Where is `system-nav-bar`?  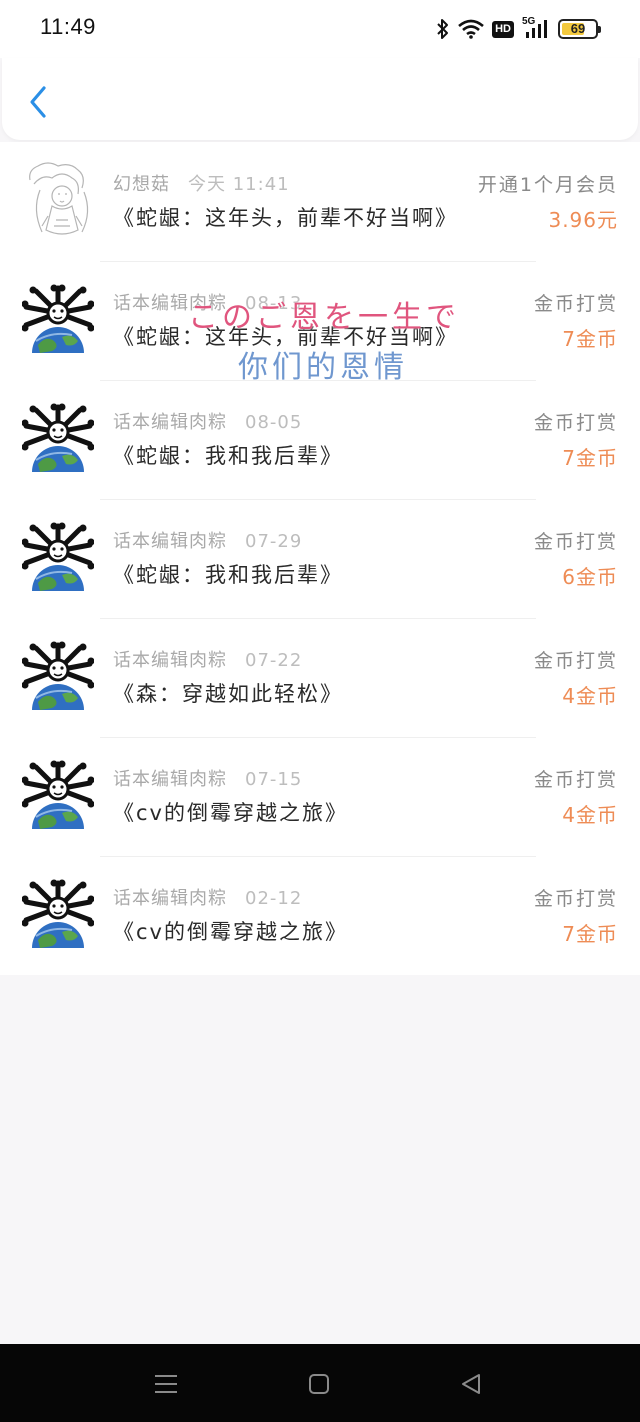 system-nav-bar is located at coordinates (320, 1383).